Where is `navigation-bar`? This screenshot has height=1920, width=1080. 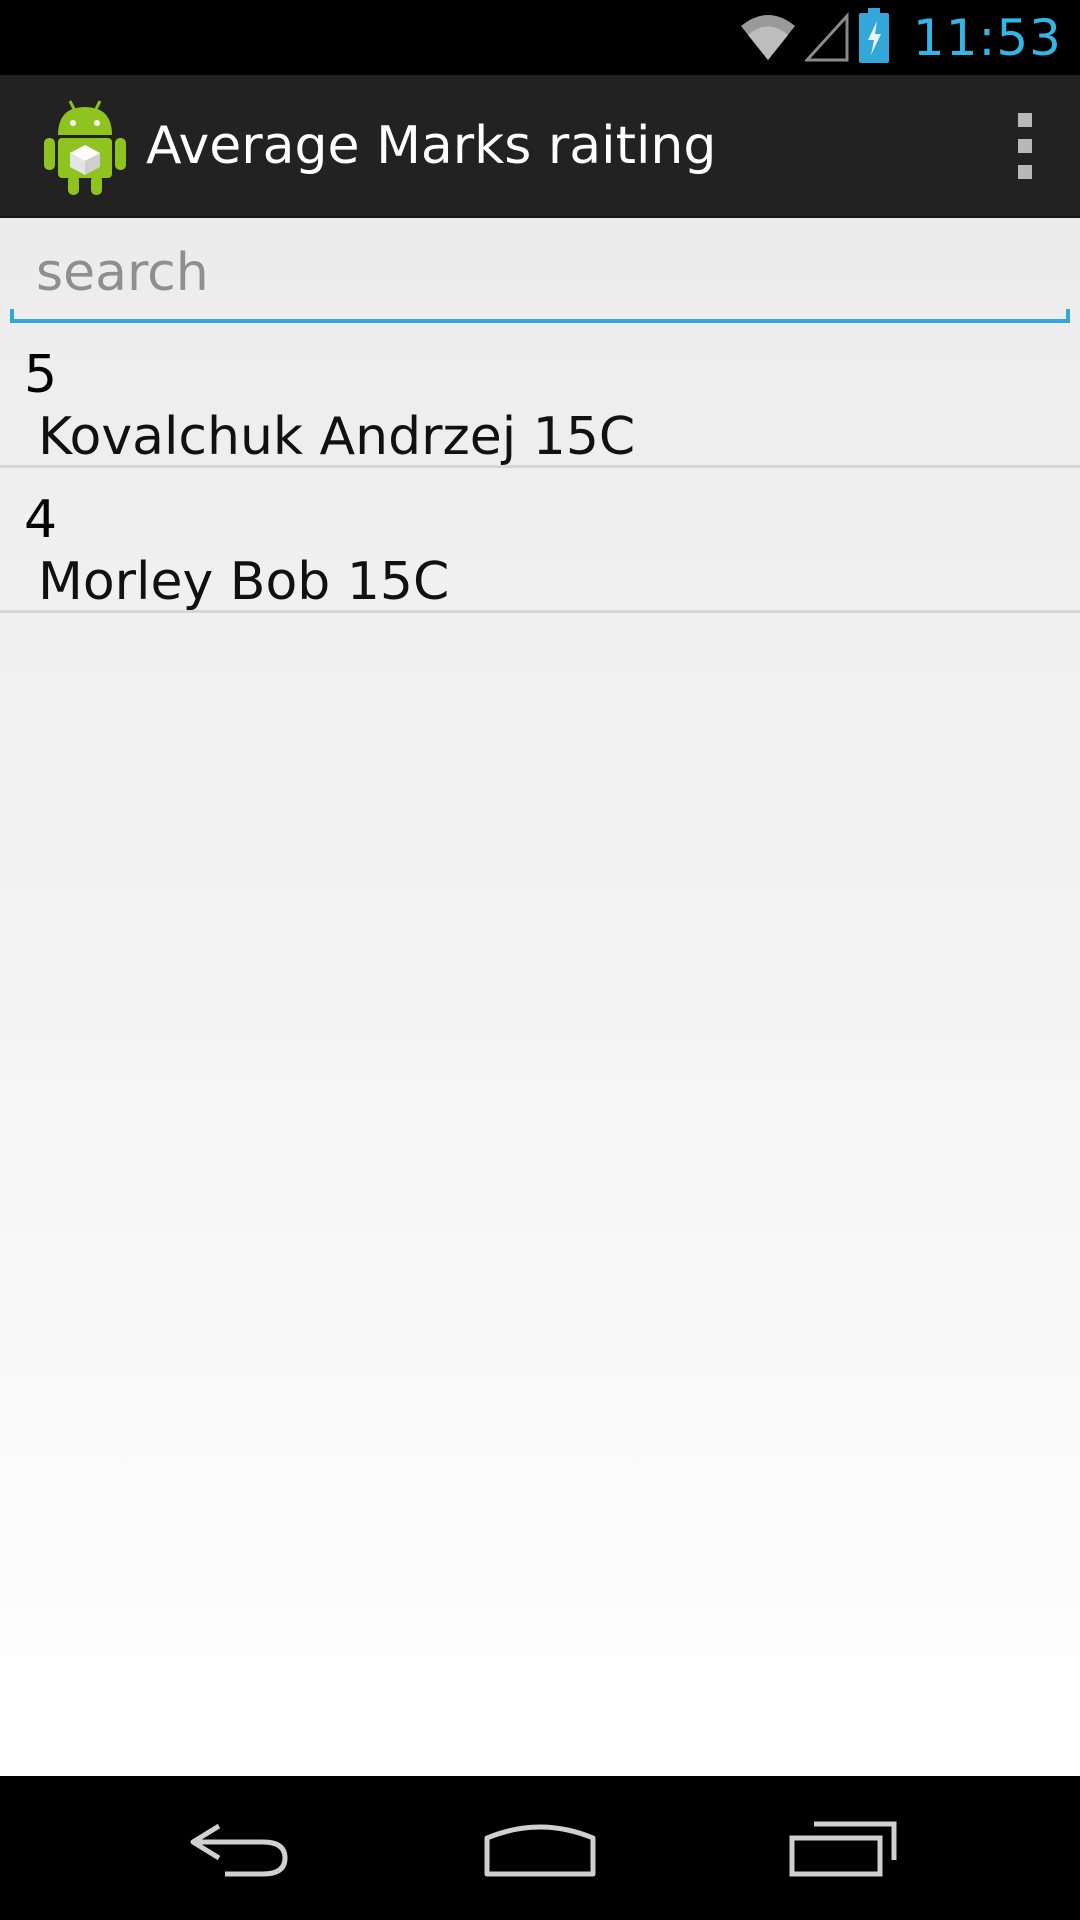 navigation-bar is located at coordinates (540, 1848).